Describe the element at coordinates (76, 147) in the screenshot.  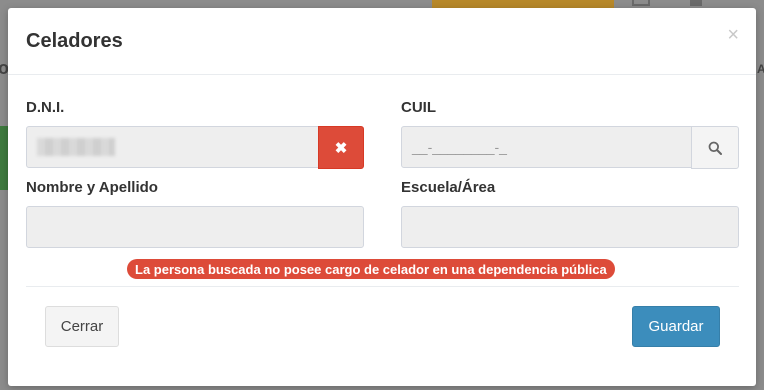
I see `dni-redacted-value` at that location.